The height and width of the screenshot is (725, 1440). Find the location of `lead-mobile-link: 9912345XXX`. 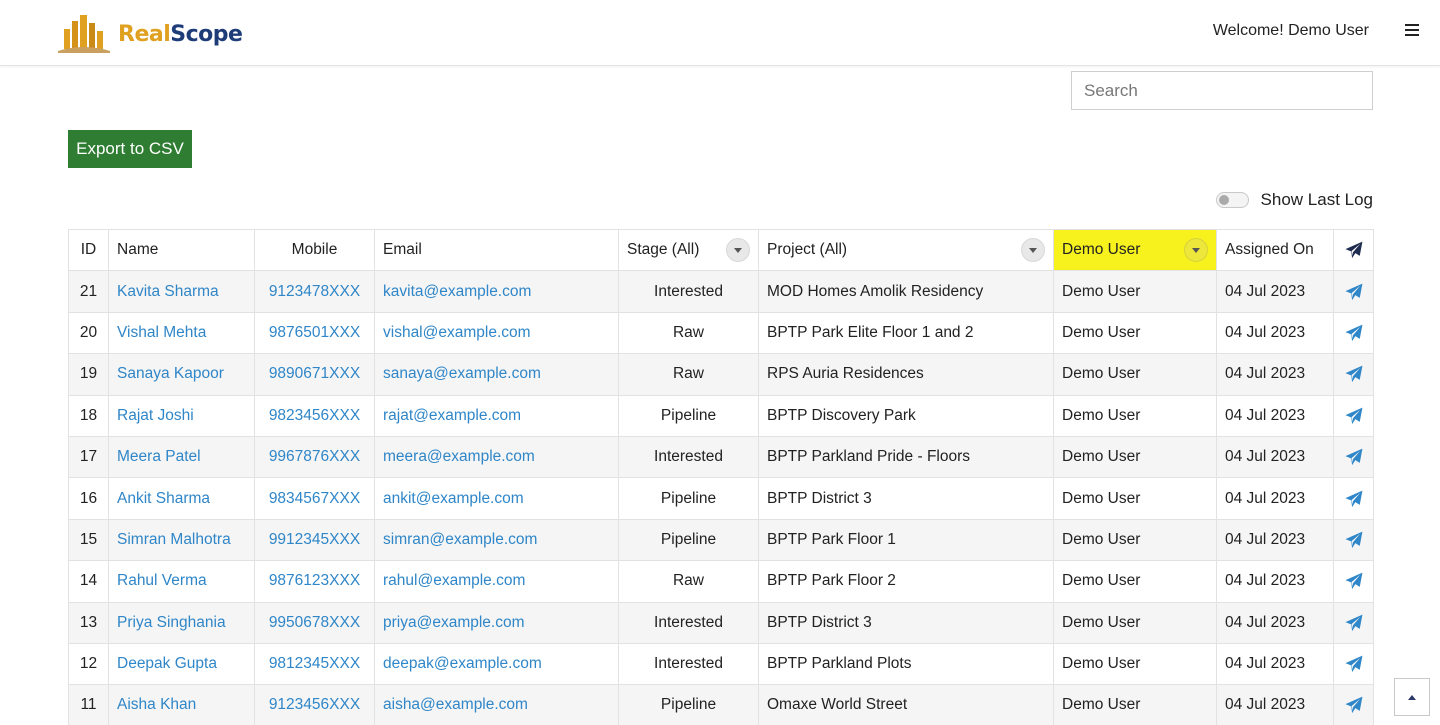

lead-mobile-link: 9912345XXX is located at coordinates (314, 539).